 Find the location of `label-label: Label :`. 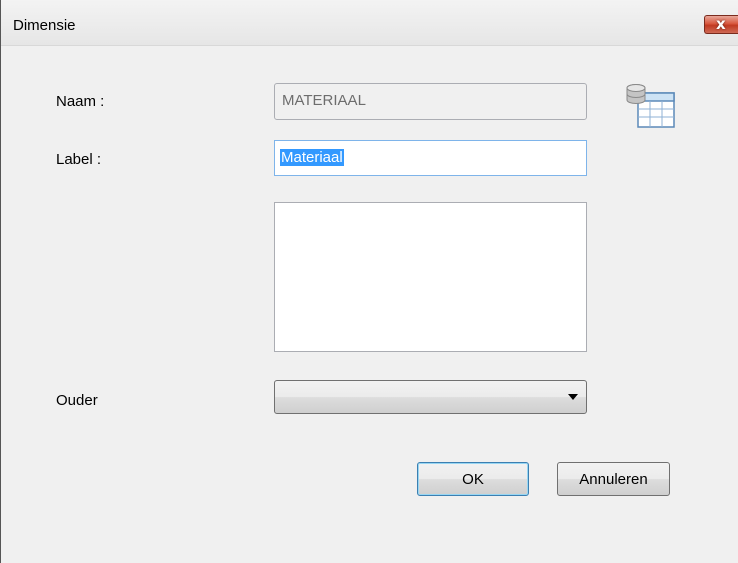

label-label: Label : is located at coordinates (79, 159).